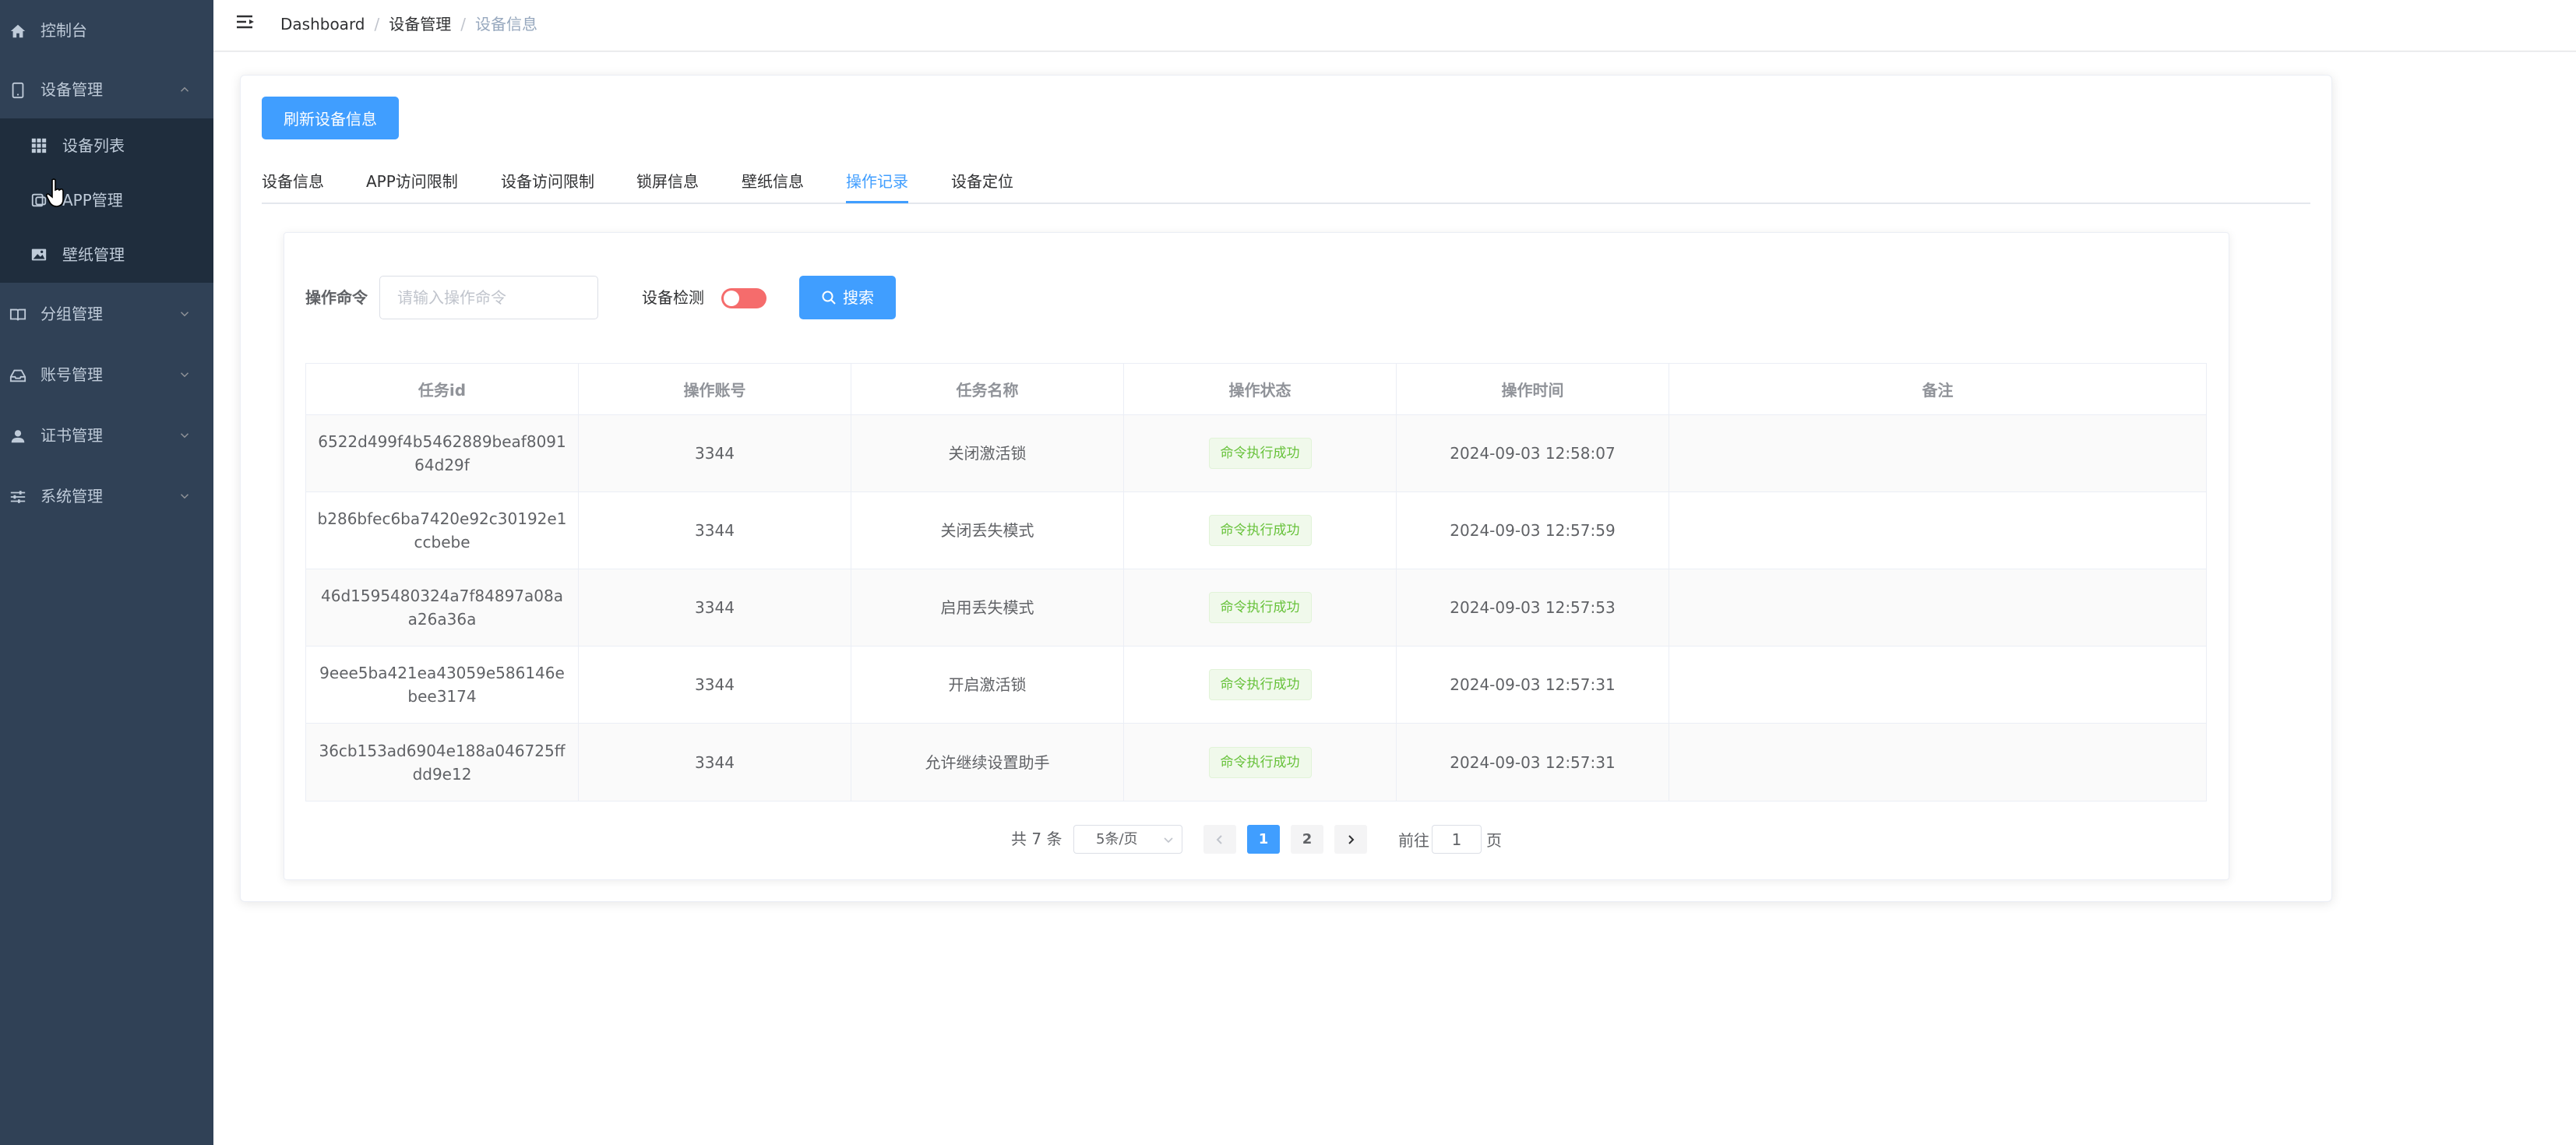 The image size is (2576, 1145). What do you see at coordinates (107, 89) in the screenshot?
I see `sidebar-item-device-management: 设备管理` at bounding box center [107, 89].